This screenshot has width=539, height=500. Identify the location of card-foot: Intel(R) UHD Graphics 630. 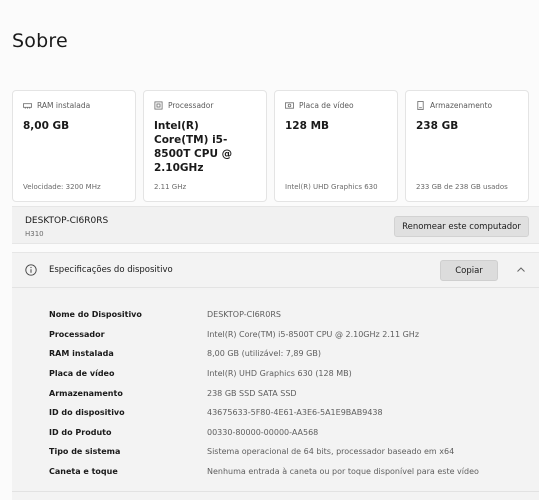
(331, 187).